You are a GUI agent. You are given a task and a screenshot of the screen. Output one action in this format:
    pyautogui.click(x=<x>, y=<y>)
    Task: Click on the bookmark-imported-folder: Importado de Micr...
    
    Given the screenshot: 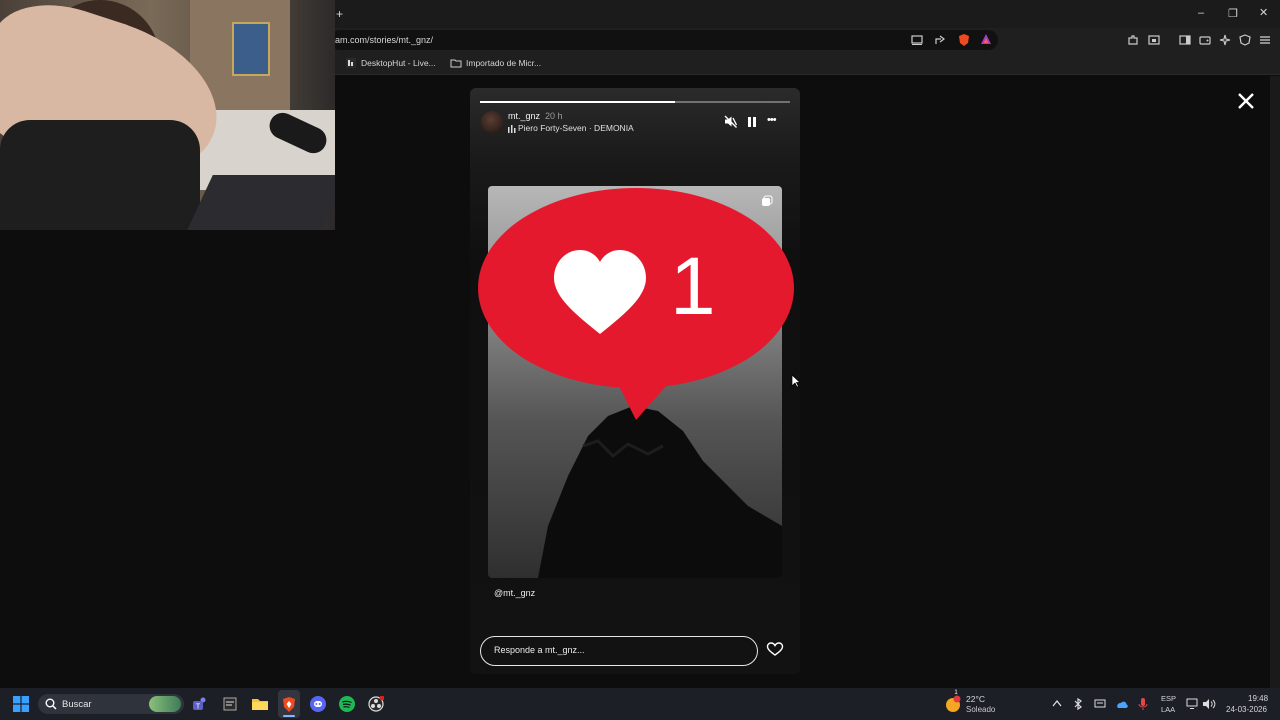 What is the action you would take?
    pyautogui.click(x=498, y=64)
    